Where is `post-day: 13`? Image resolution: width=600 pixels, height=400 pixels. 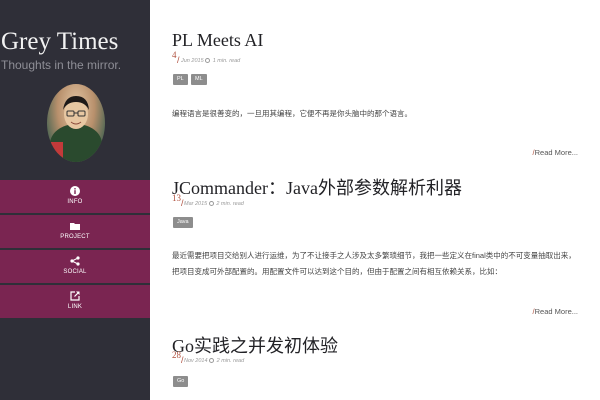 post-day: 13 is located at coordinates (176, 198).